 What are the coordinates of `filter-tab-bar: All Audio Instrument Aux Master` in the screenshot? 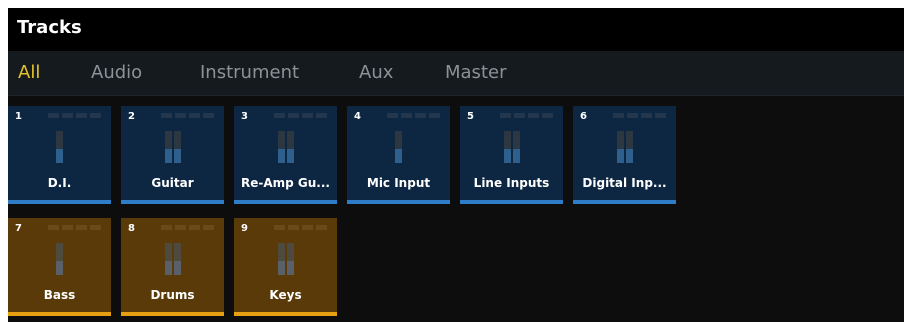 It's located at (456, 73).